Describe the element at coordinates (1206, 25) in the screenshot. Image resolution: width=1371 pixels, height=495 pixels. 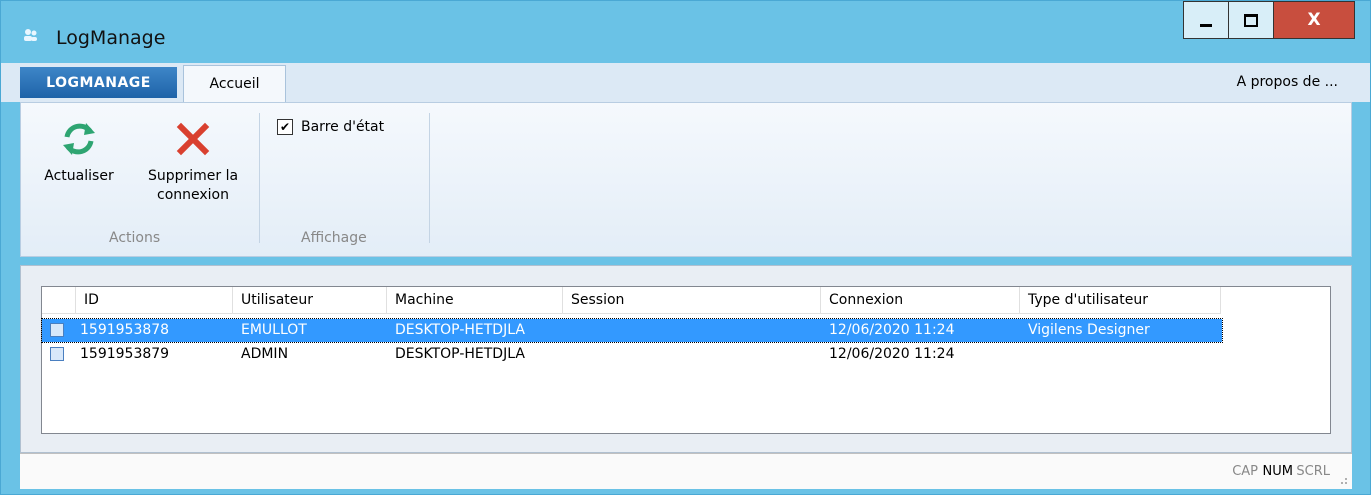
I see `minimize-icon` at that location.